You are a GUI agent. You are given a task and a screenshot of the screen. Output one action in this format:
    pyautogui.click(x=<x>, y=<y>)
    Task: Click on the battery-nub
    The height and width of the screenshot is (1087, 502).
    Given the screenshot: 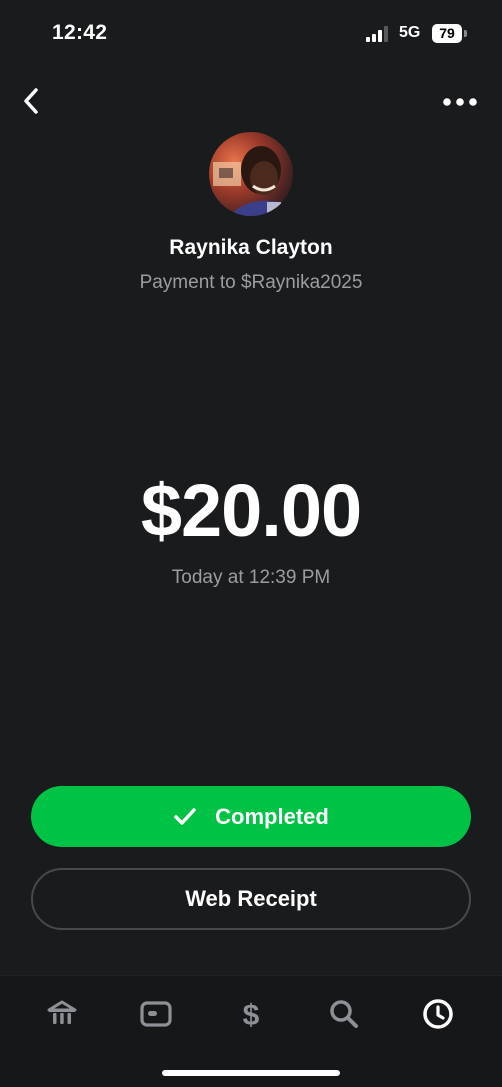 What is the action you would take?
    pyautogui.click(x=465, y=33)
    